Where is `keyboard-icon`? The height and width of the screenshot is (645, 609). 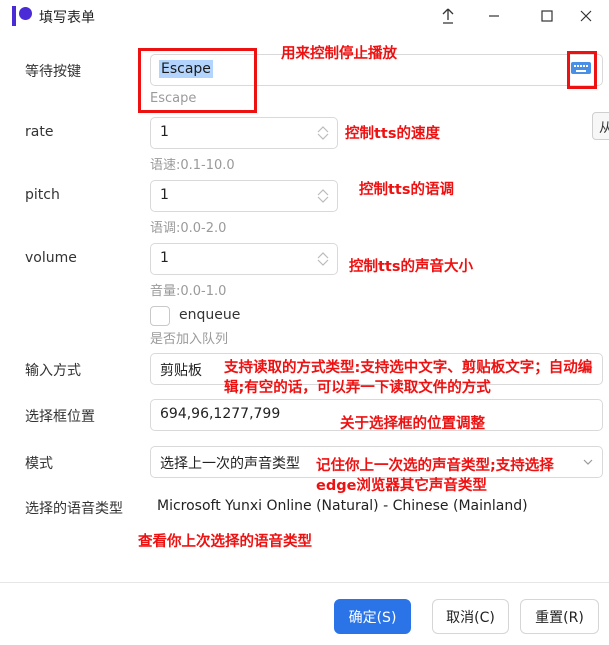
keyboard-icon is located at coordinates (581, 68).